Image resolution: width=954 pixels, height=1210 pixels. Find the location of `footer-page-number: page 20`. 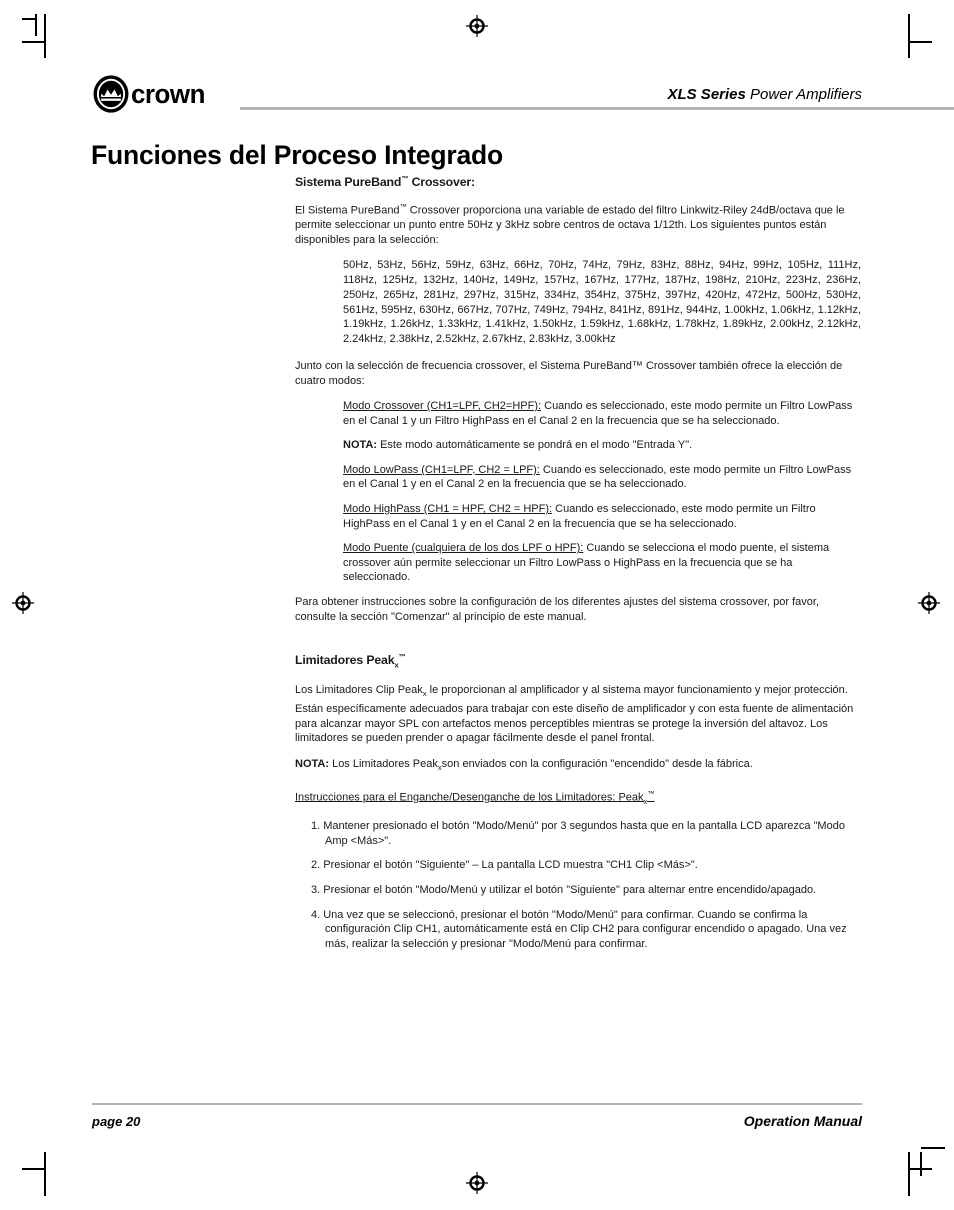

footer-page-number: page 20 is located at coordinates (116, 1121).